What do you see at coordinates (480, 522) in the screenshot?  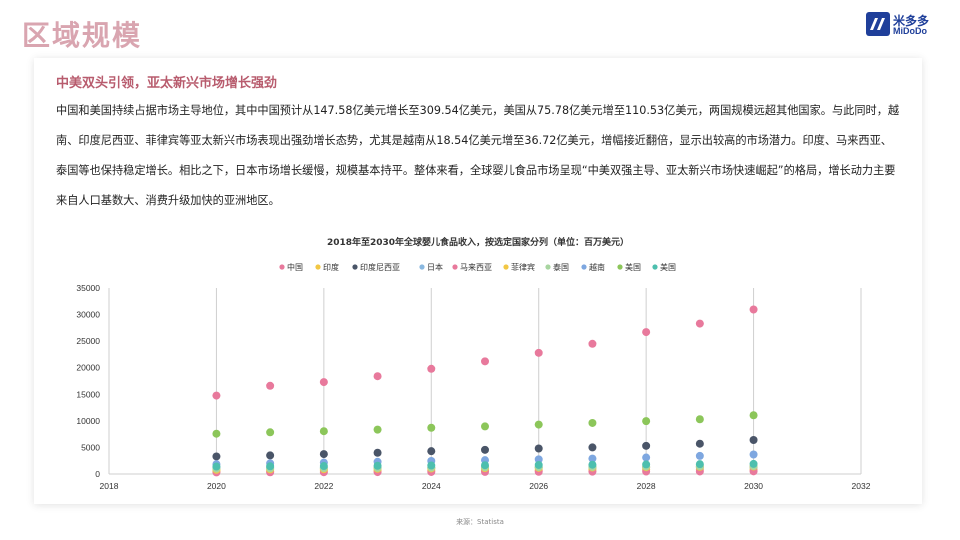 I see `source-note: 来源：Statista` at bounding box center [480, 522].